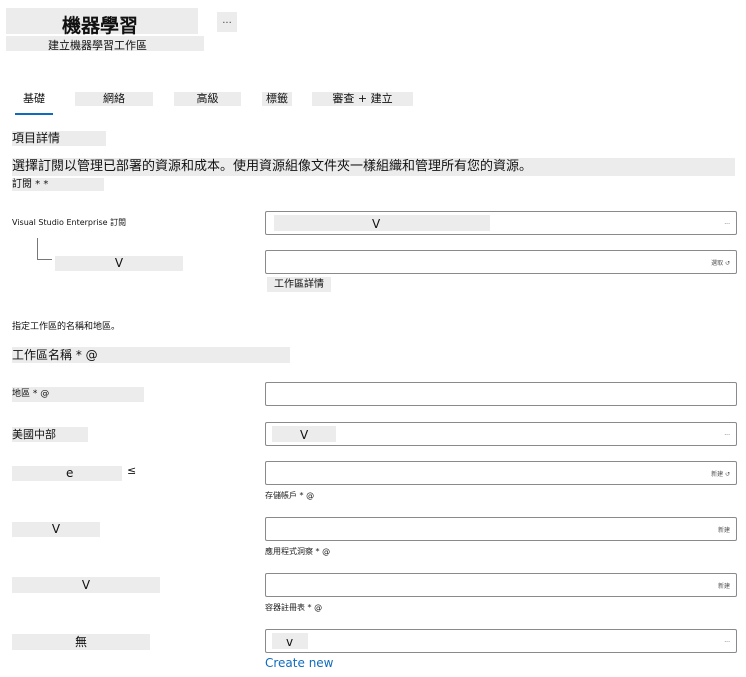 The height and width of the screenshot is (677, 746). I want to click on appinsights-mini: 新建, so click(723, 586).